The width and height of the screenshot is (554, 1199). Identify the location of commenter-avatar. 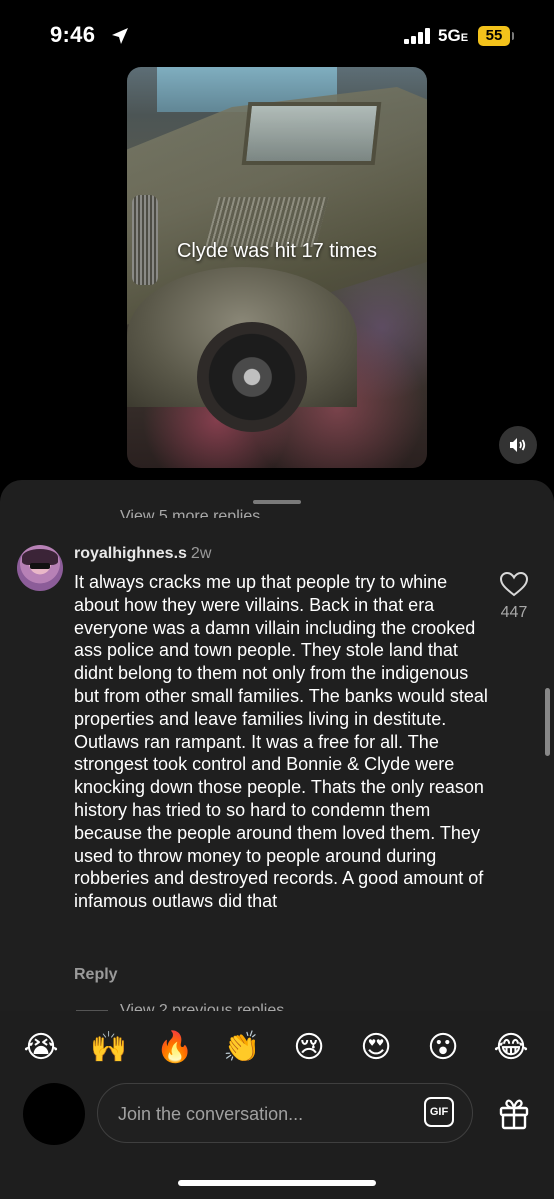
(40, 568).